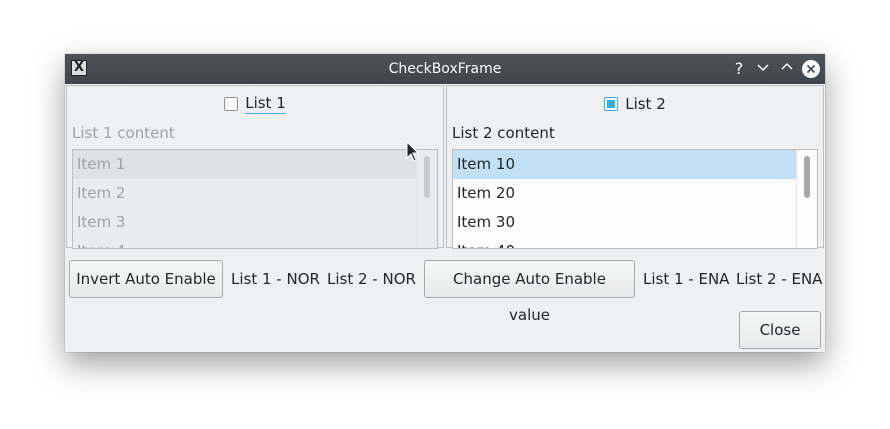 The height and width of the screenshot is (429, 890). I want to click on chevron-up-icon, so click(787, 69).